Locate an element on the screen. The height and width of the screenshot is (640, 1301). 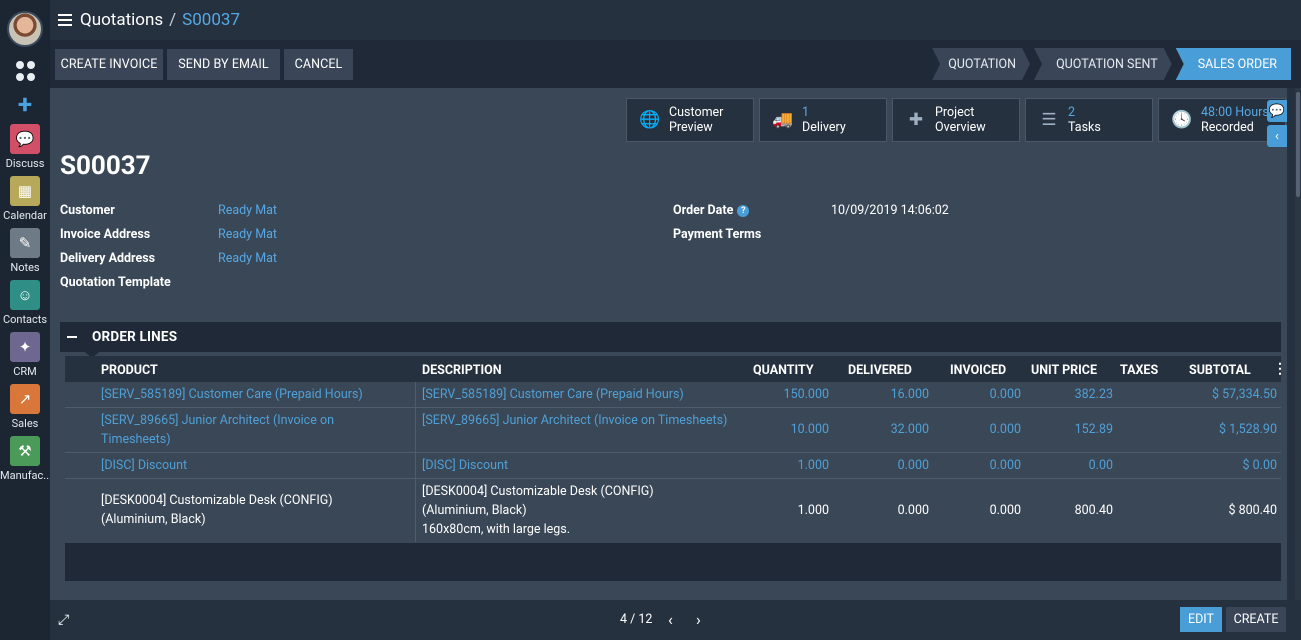
column-header-quantity: QUANTITY is located at coordinates (783, 370).